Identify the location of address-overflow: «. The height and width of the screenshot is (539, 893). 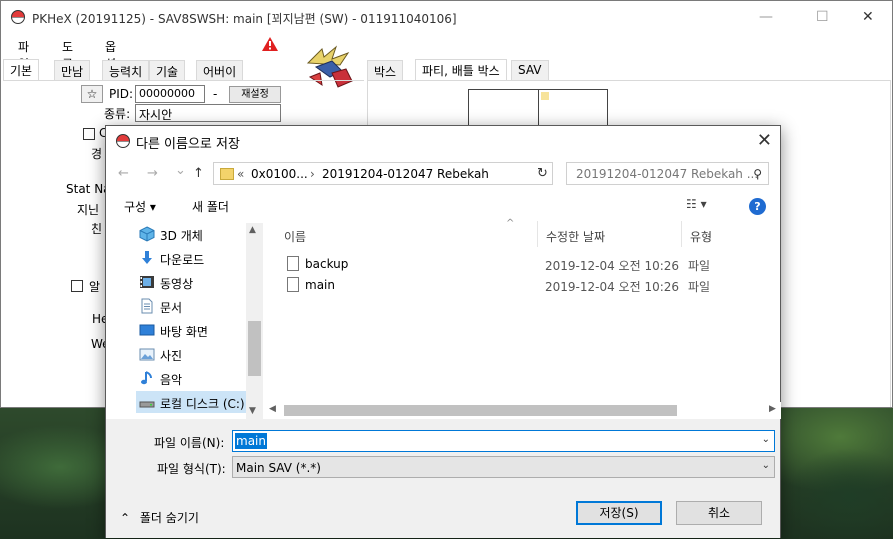
(240, 174).